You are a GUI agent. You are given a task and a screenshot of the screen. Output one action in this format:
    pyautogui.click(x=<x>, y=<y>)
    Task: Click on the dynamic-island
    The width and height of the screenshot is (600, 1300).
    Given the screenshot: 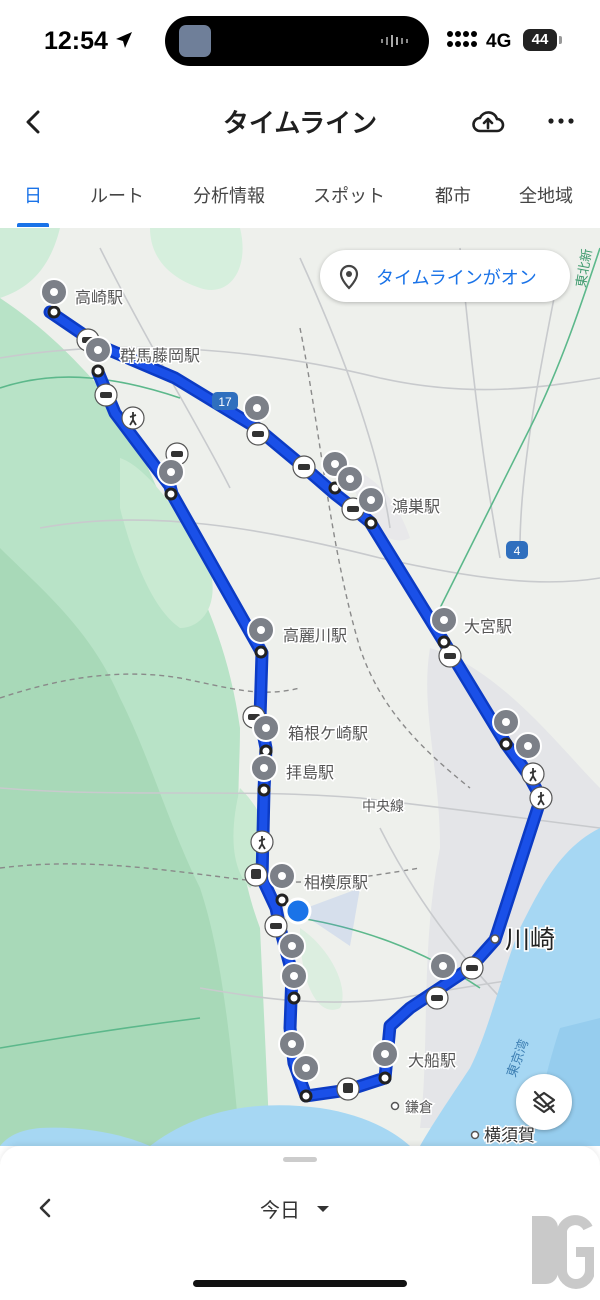 What is the action you would take?
    pyautogui.click(x=297, y=41)
    